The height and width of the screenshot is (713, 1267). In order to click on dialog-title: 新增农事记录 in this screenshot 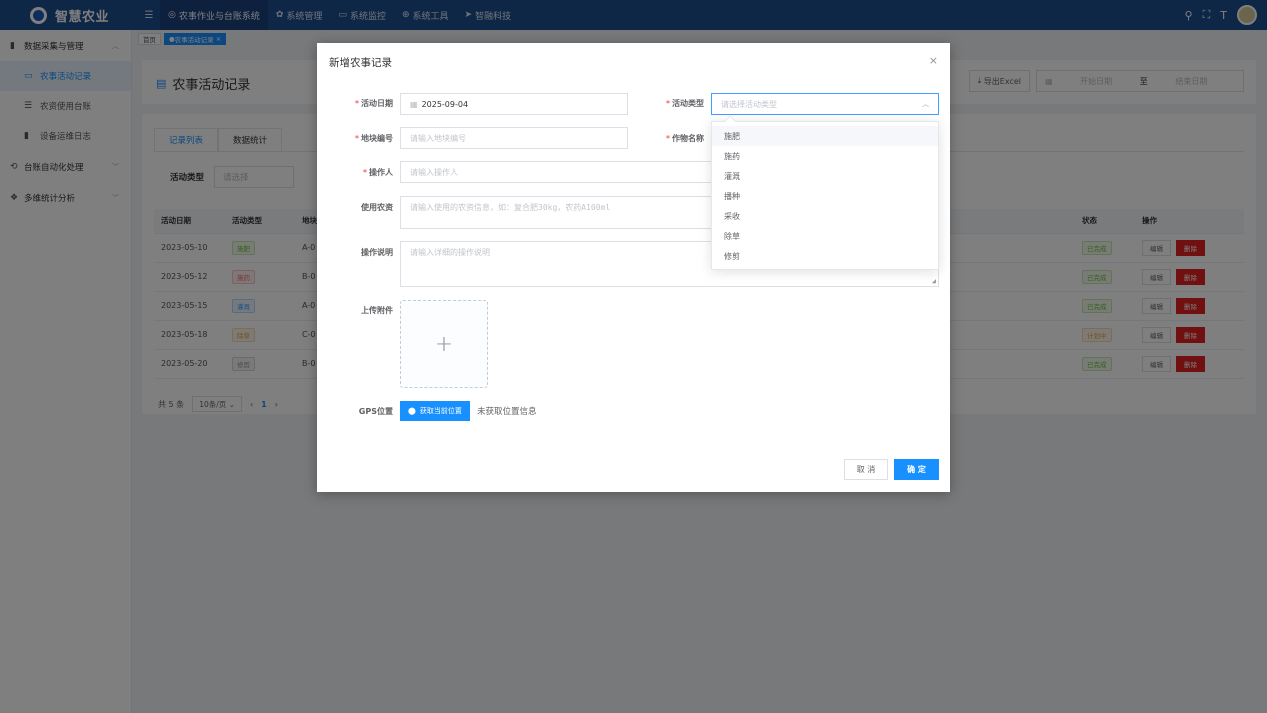, I will do `click(360, 63)`.